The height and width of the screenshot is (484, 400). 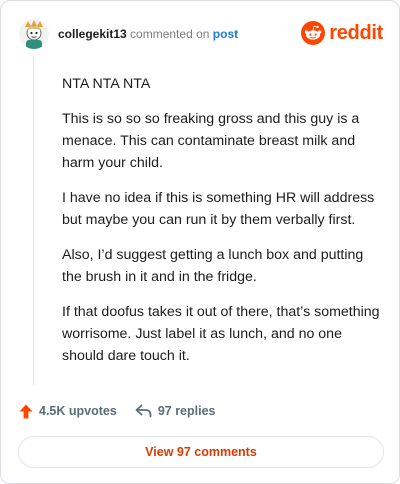 What do you see at coordinates (117, 411) in the screenshot?
I see `comment-footer: 4.5K upvotes 97 replies` at bounding box center [117, 411].